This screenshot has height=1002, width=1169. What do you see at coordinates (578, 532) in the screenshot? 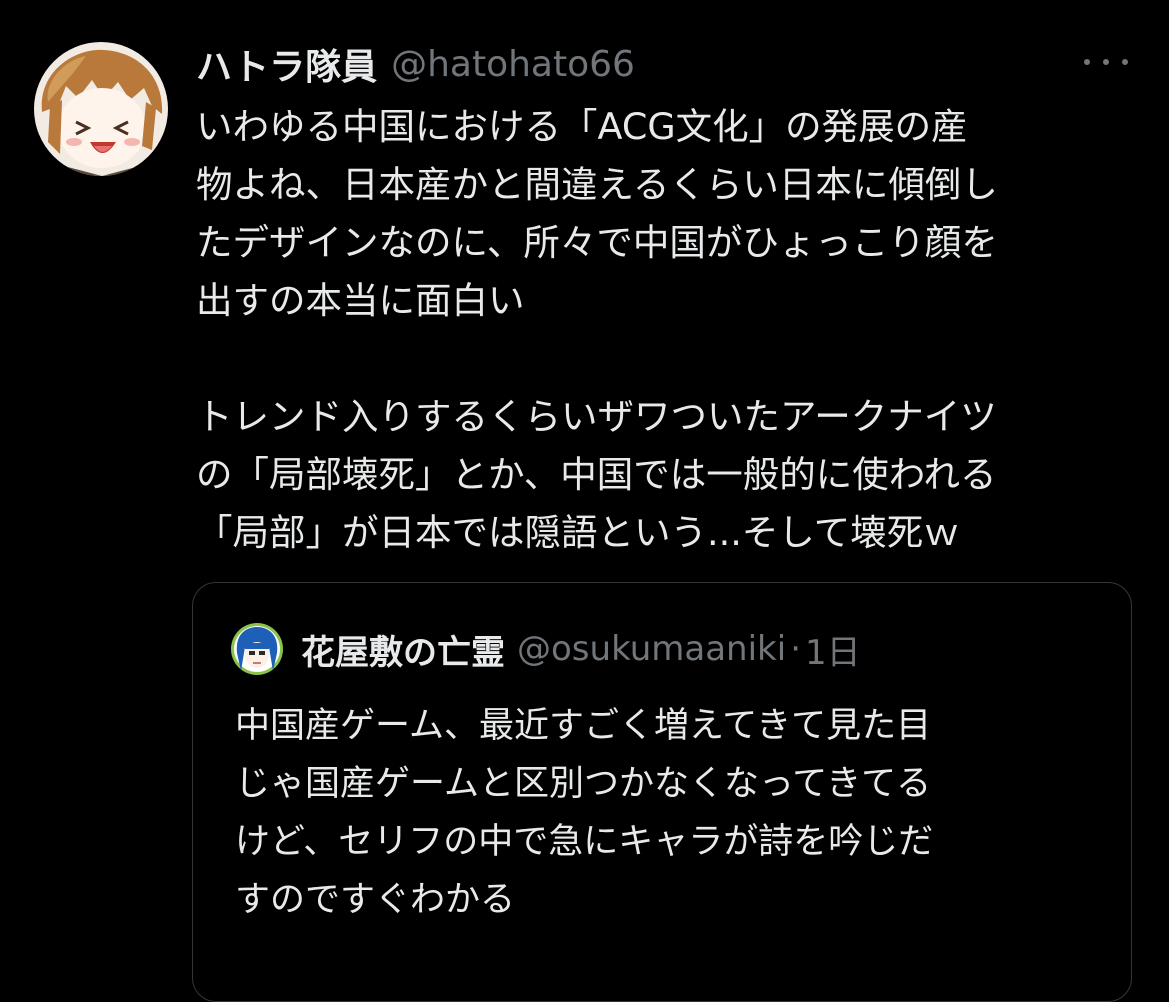
I see `tweet-text-line: 「局部」が日本では隠語という...そして壊死ｗ` at bounding box center [578, 532].